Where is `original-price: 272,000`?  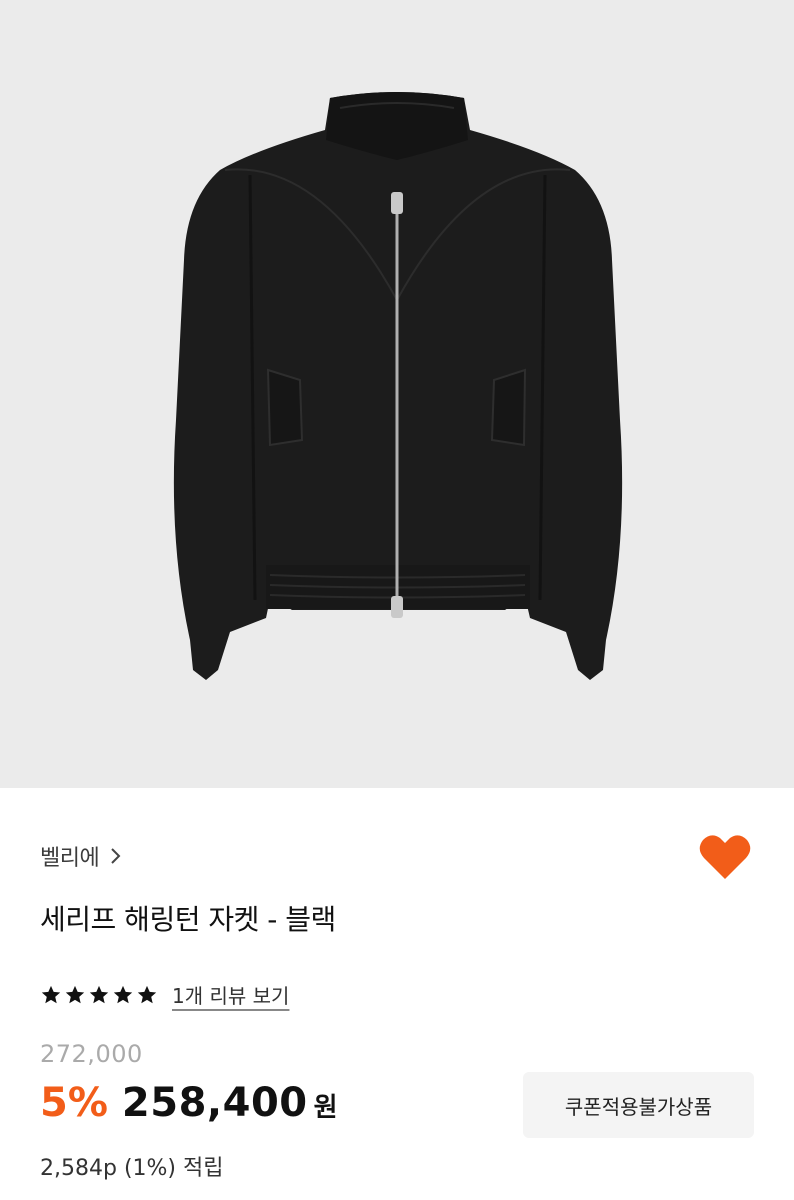 original-price: 272,000 is located at coordinates (91, 1054).